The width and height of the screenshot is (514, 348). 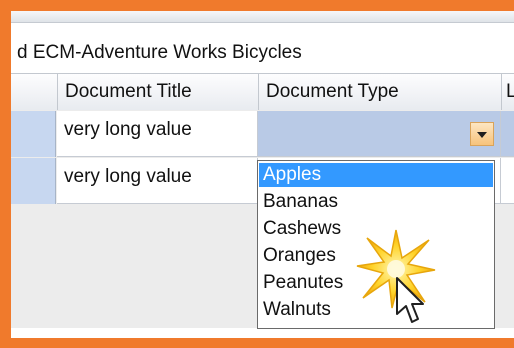 I want to click on mouse-pointer-icon, so click(x=410, y=300).